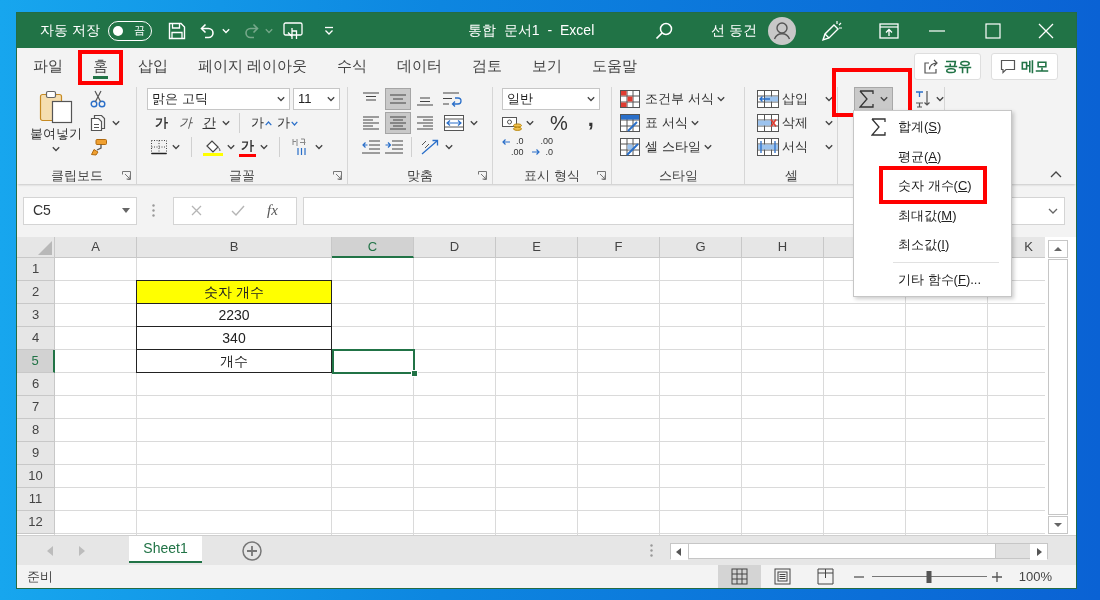  Describe the element at coordinates (542, 147) in the screenshot. I see `decrease-decimal-button: .00 .0` at that location.